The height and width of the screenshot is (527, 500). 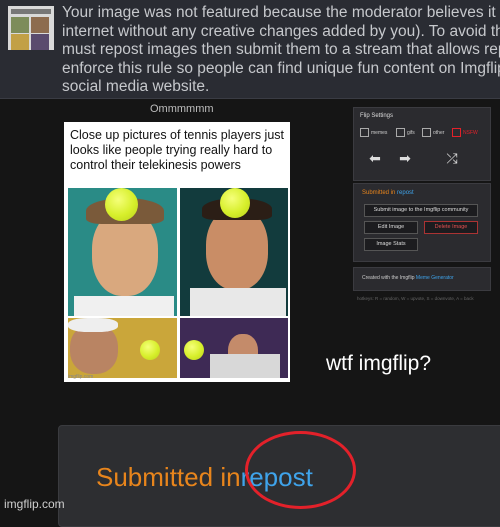 What do you see at coordinates (433, 132) in the screenshot?
I see `other-checkbox: other` at bounding box center [433, 132].